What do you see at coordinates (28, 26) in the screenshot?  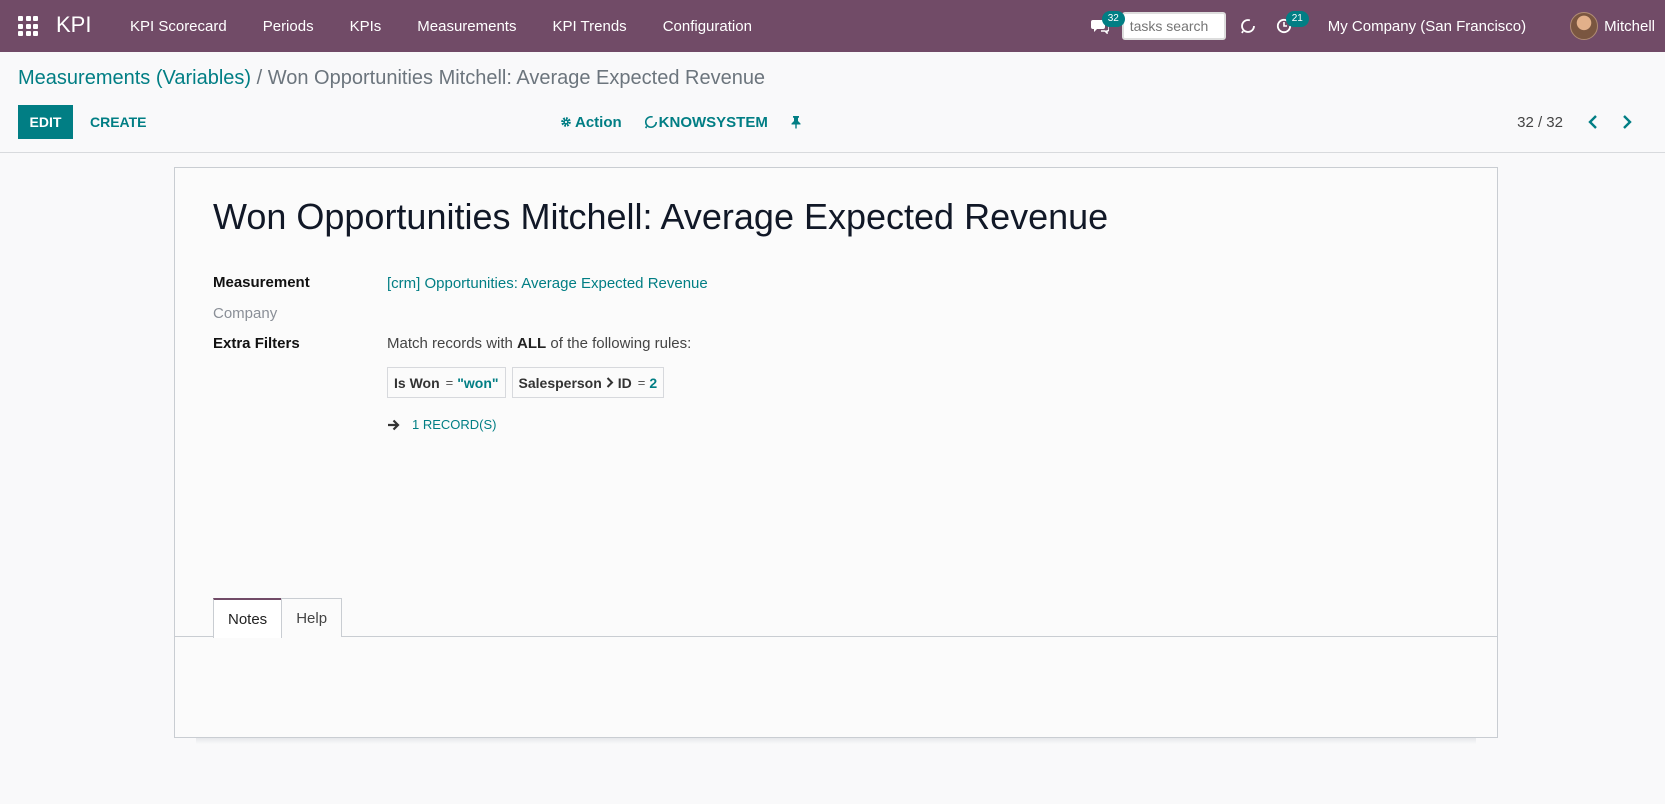 I see `apps-menu-icon` at bounding box center [28, 26].